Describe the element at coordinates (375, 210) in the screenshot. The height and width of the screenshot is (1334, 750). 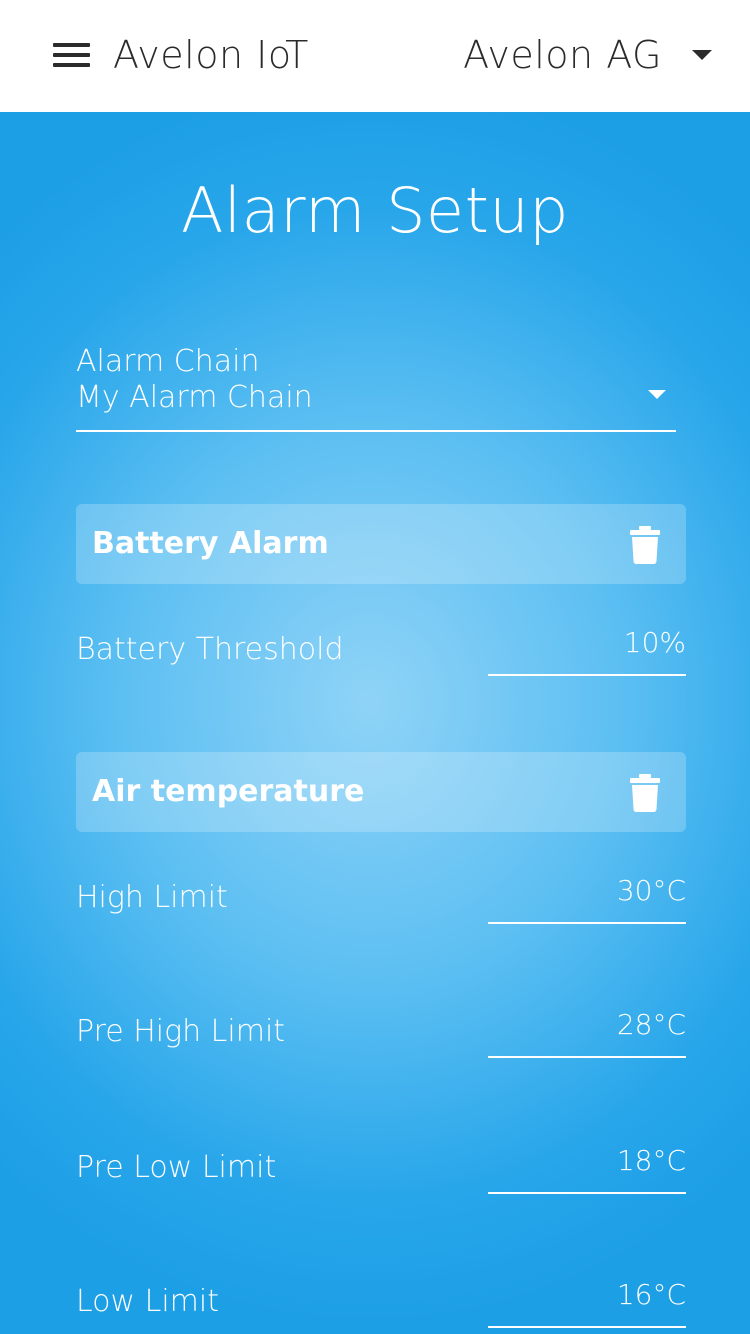
I see `page-title: Alarm Setup` at that location.